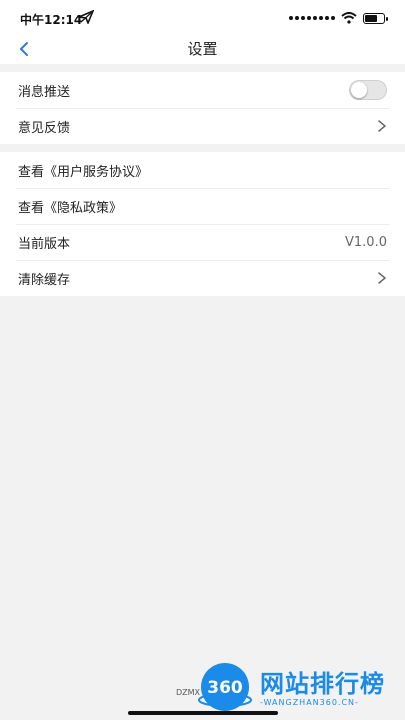  Describe the element at coordinates (368, 90) in the screenshot. I see `push-notification-toggle` at that location.